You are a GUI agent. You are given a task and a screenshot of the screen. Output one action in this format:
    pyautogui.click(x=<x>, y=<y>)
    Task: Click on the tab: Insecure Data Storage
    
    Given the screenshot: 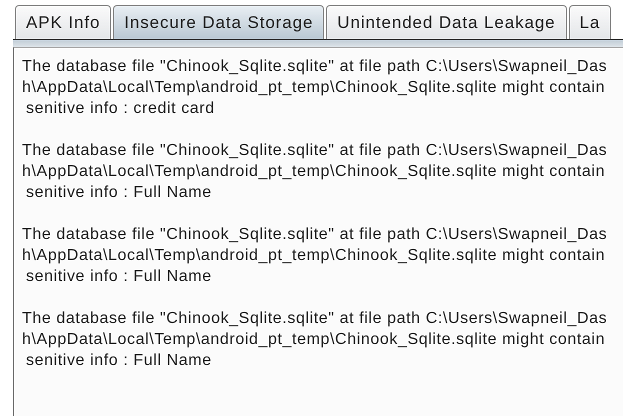 What is the action you would take?
    pyautogui.click(x=218, y=22)
    